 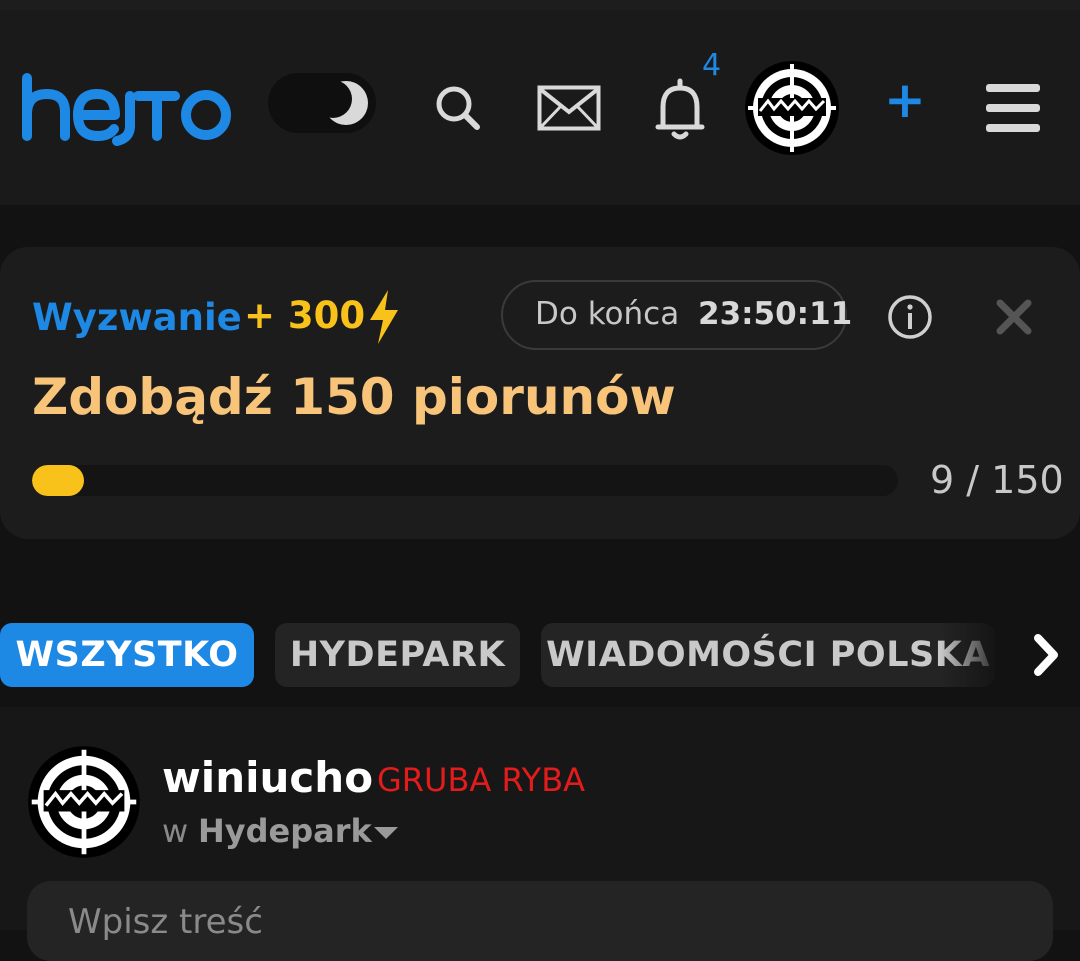 What do you see at coordinates (386, 835) in the screenshot?
I see `caret-down-icon` at bounding box center [386, 835].